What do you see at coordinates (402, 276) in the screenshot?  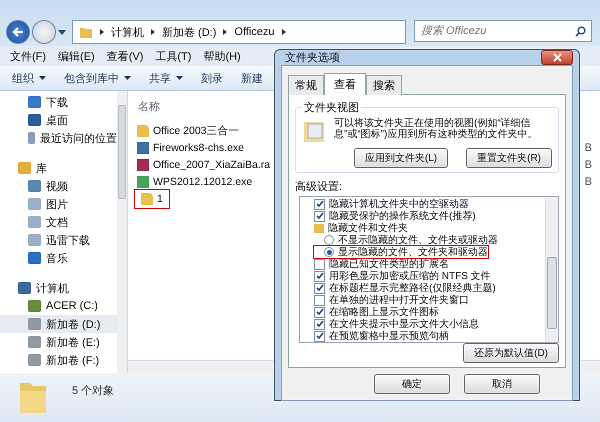 I see `checkbox-option: 用彩色显示加密或压缩的 NTFS 文件` at bounding box center [402, 276].